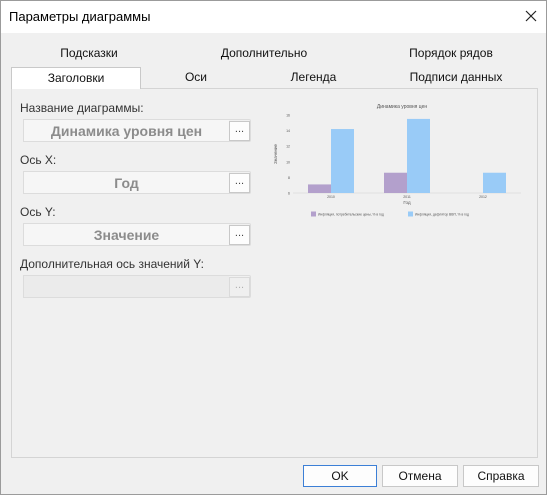  Describe the element at coordinates (273, 17) in the screenshot. I see `title-bar: Параметры диаграммы` at that location.